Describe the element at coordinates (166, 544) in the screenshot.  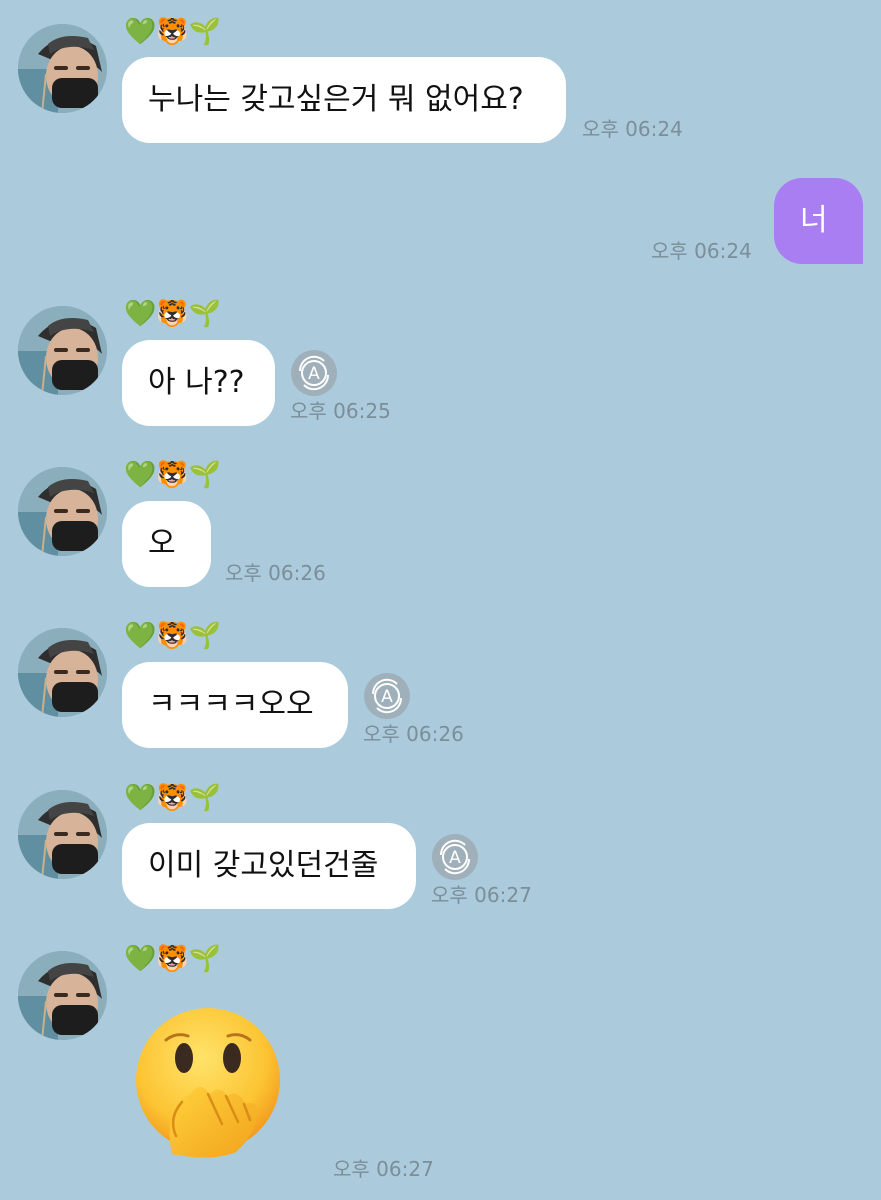
I see `message-bubble-incoming: 오` at that location.